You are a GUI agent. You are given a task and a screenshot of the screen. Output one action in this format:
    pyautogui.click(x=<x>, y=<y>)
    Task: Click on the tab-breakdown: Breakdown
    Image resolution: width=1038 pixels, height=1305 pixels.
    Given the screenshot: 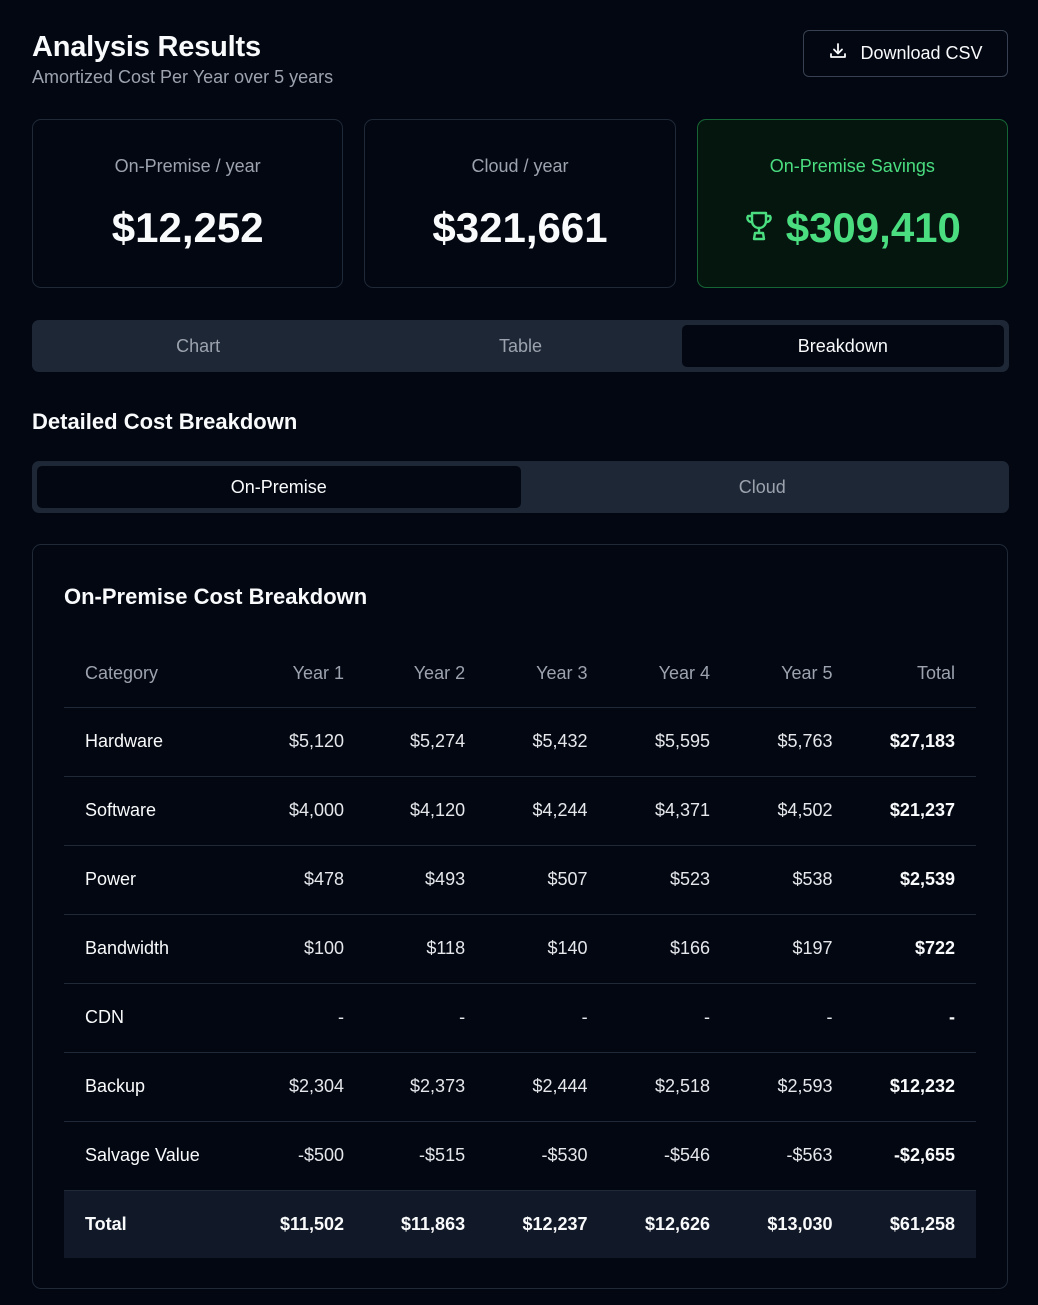 What is the action you would take?
    pyautogui.click(x=842, y=346)
    